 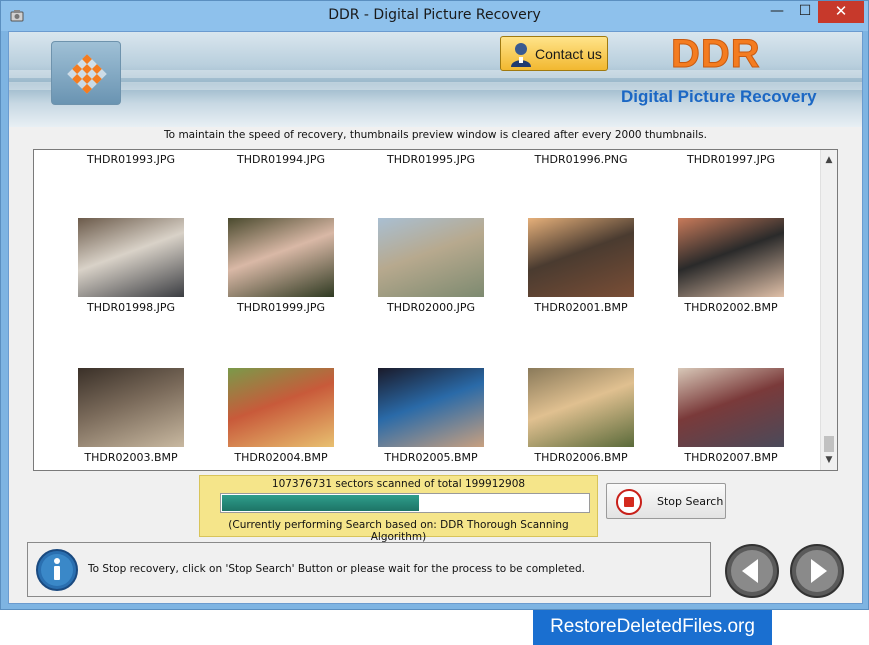 I want to click on stop-search-button: Stop Search, so click(x=666, y=501).